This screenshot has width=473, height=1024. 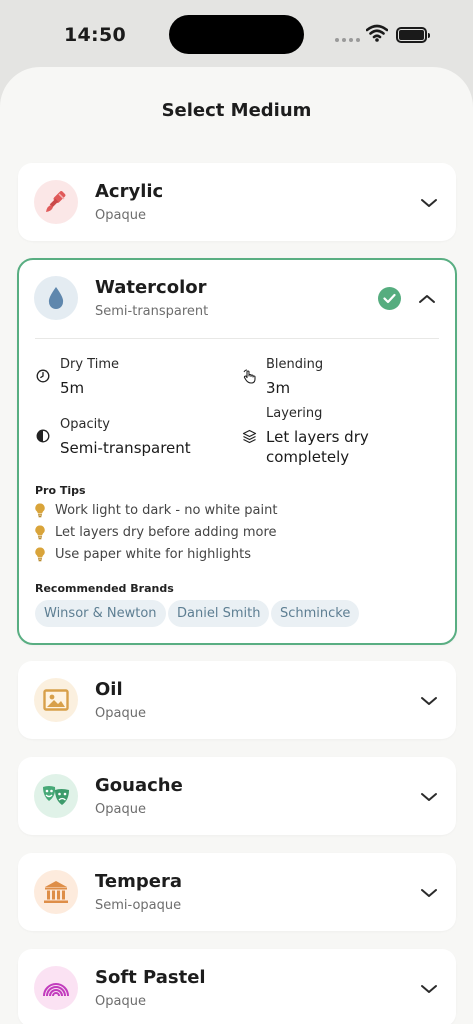 I want to click on sheet-title: Select Medium, so click(x=236, y=110).